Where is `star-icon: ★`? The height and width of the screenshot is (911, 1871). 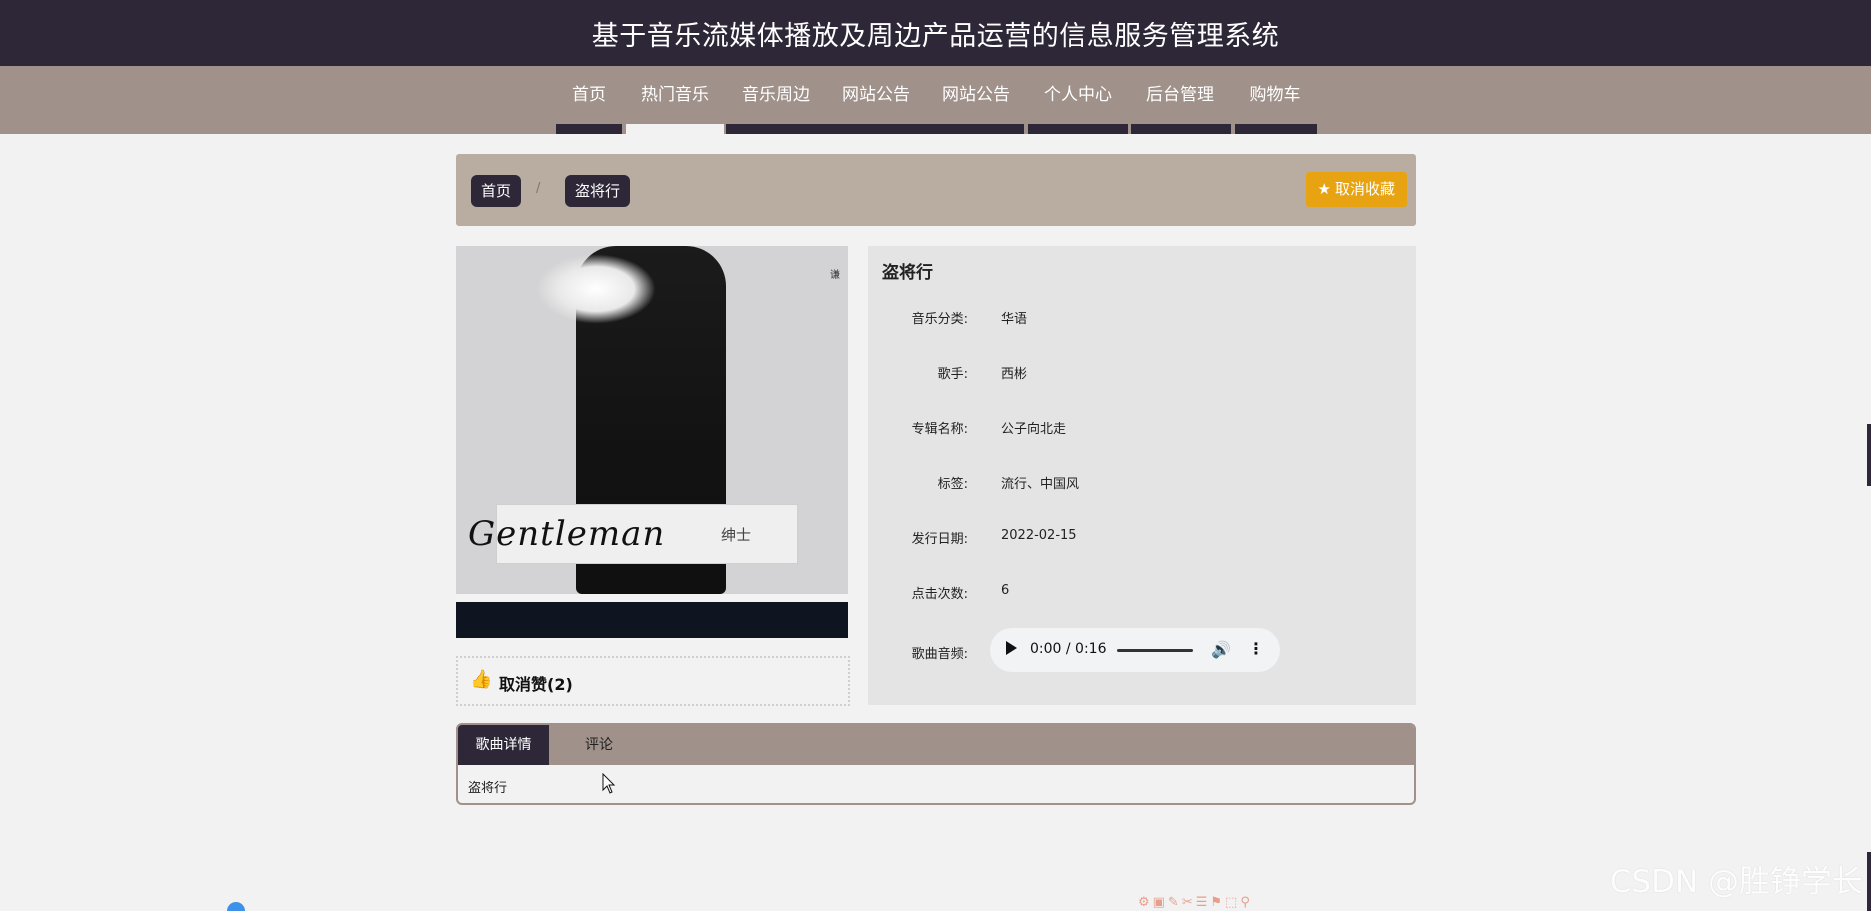
star-icon: ★ is located at coordinates (1324, 189).